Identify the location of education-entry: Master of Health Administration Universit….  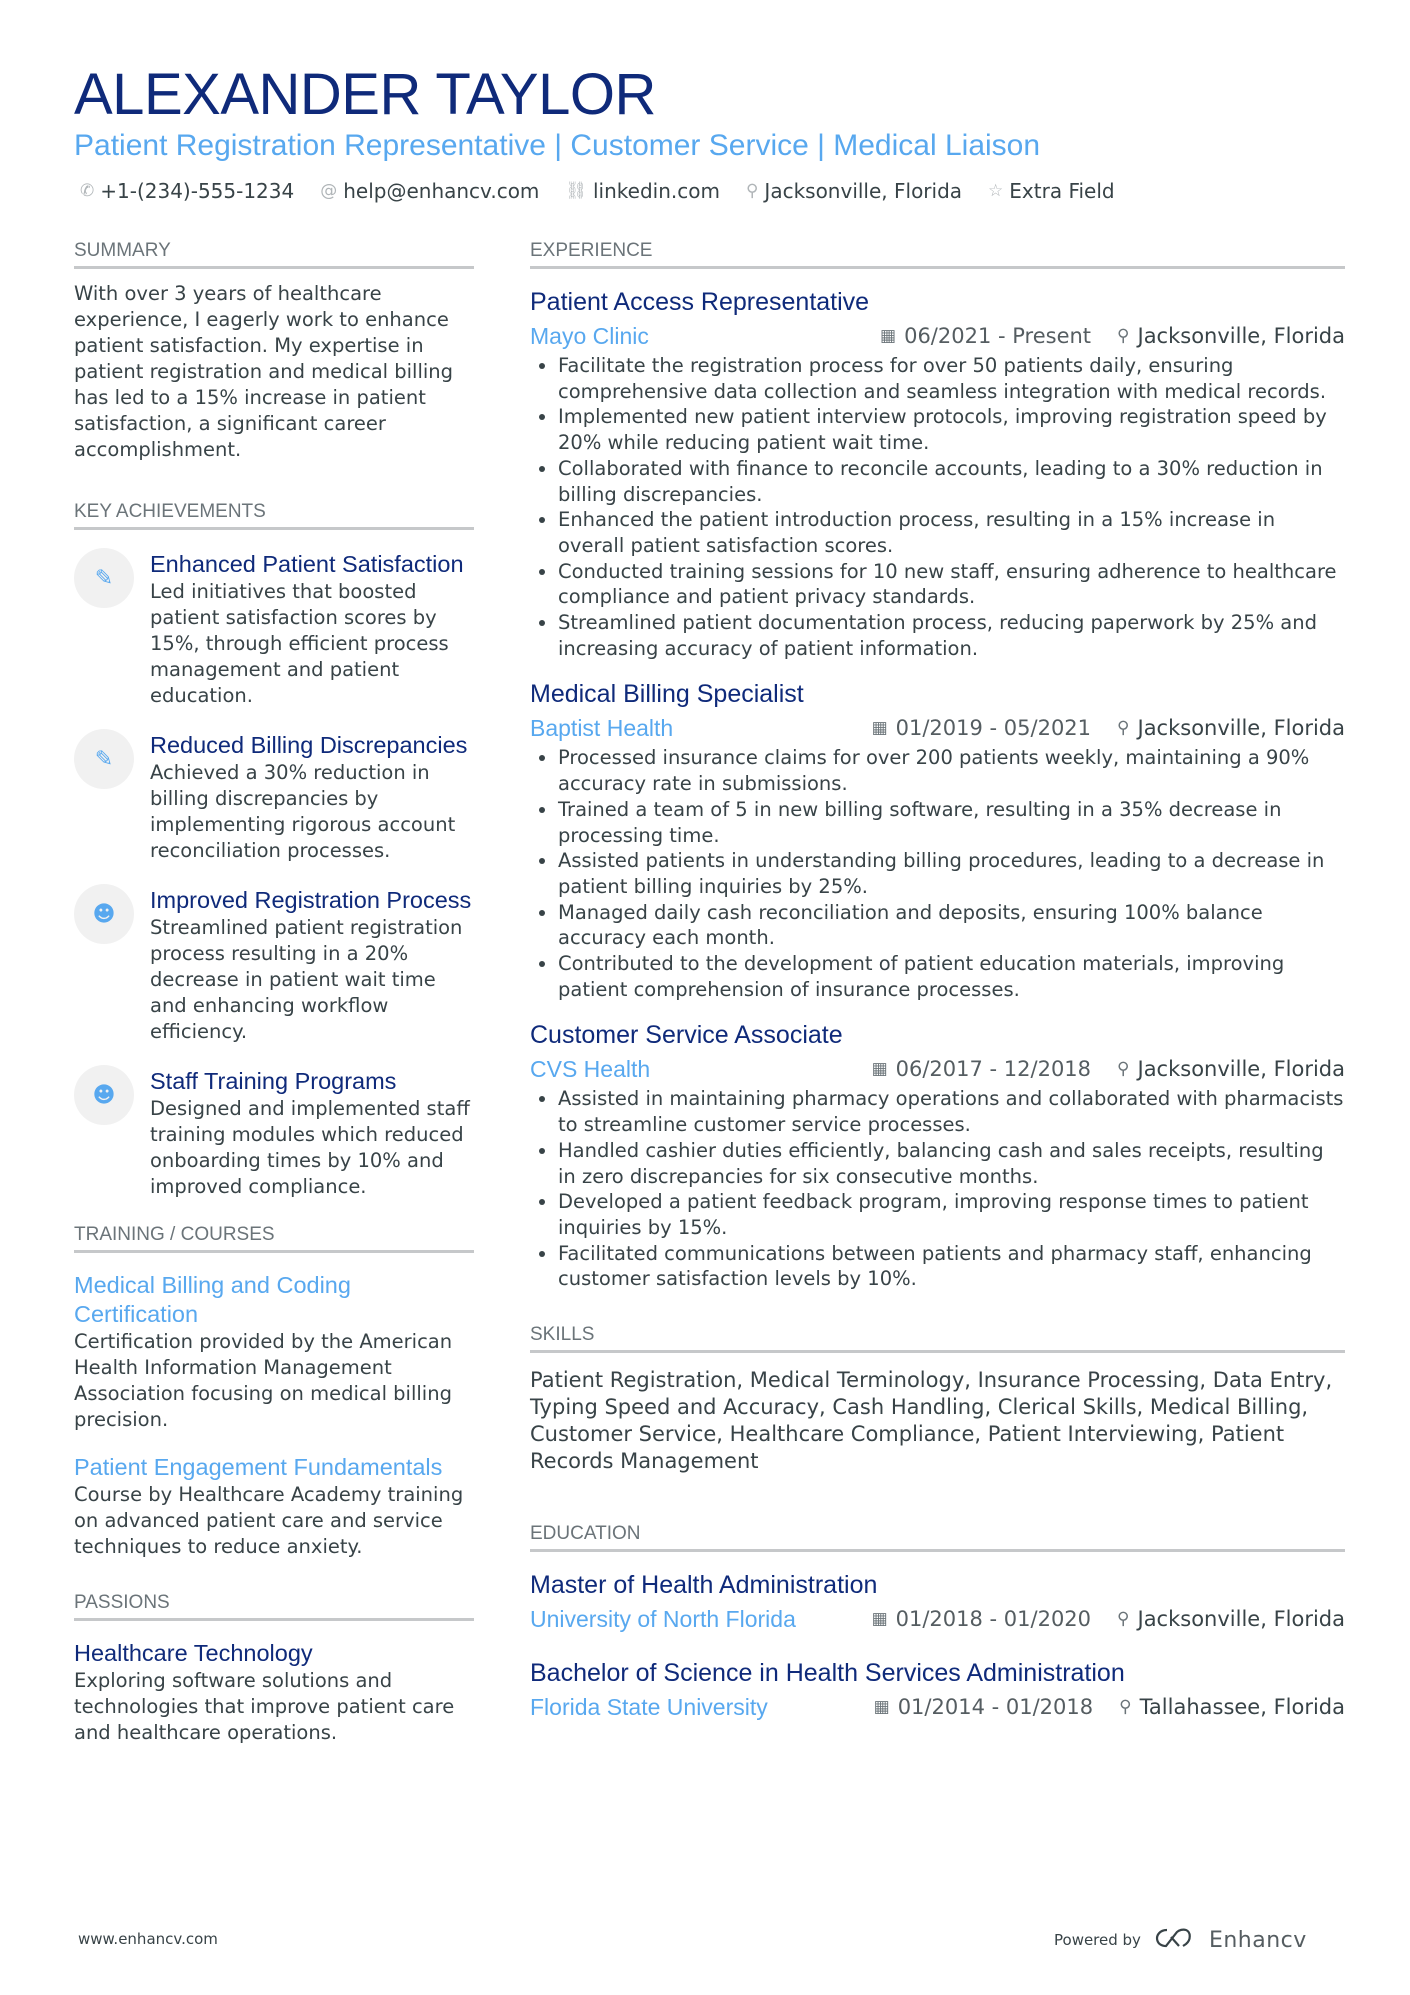
(937, 1602).